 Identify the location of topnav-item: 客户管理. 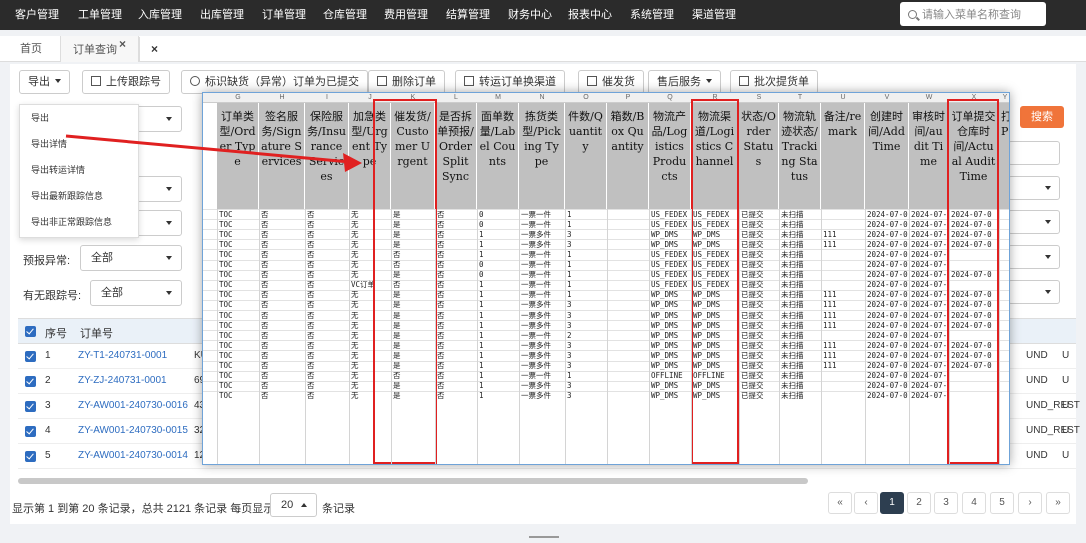
(37, 15).